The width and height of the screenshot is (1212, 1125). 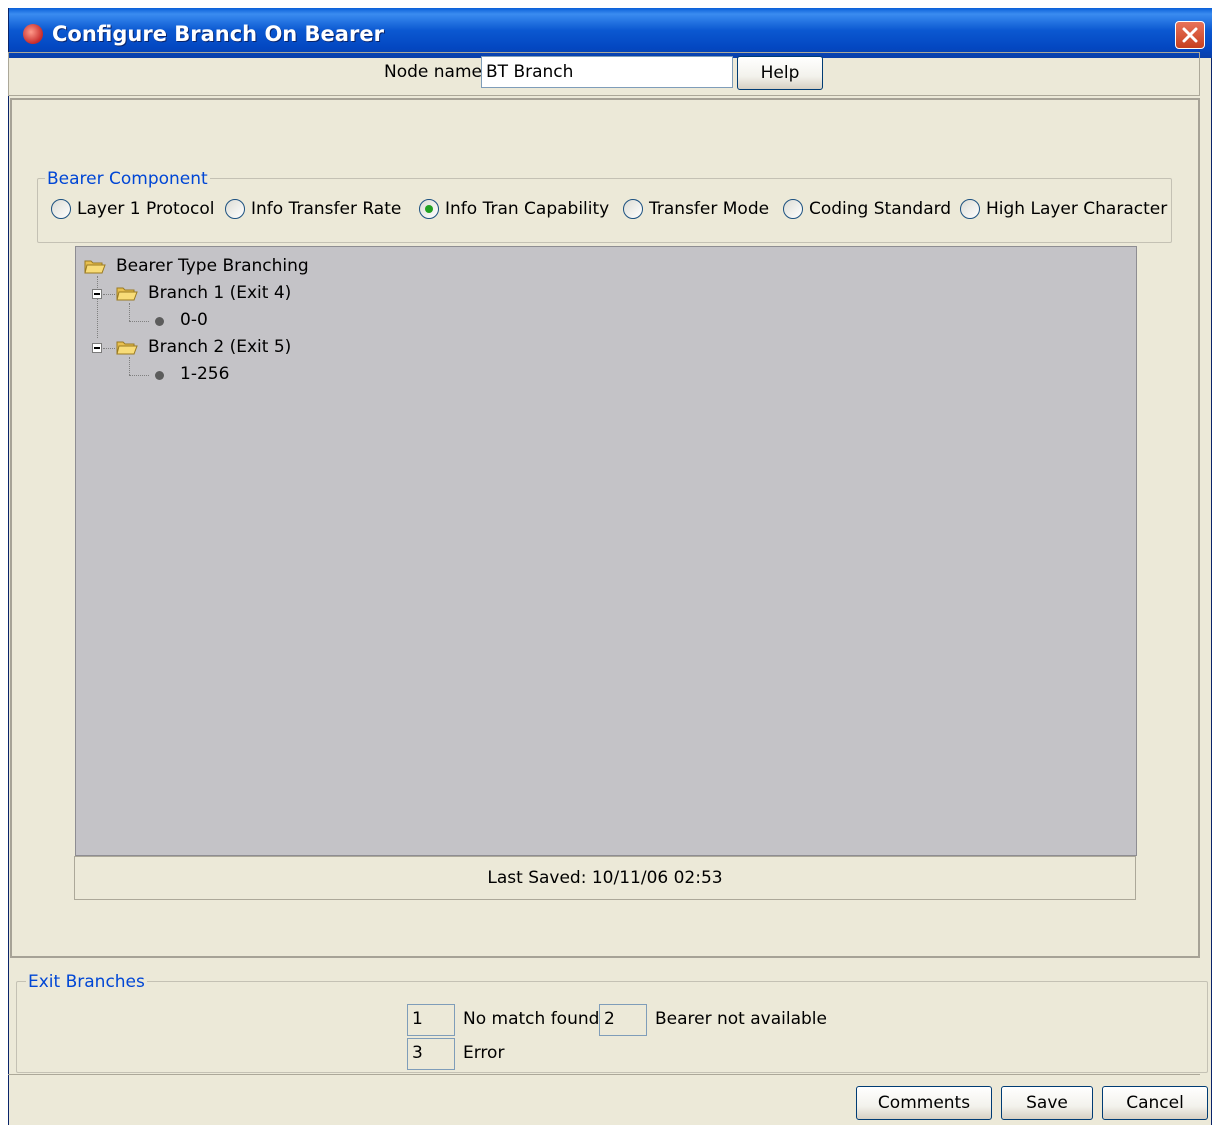 What do you see at coordinates (623, 1020) in the screenshot?
I see `exit-number-field: 2` at bounding box center [623, 1020].